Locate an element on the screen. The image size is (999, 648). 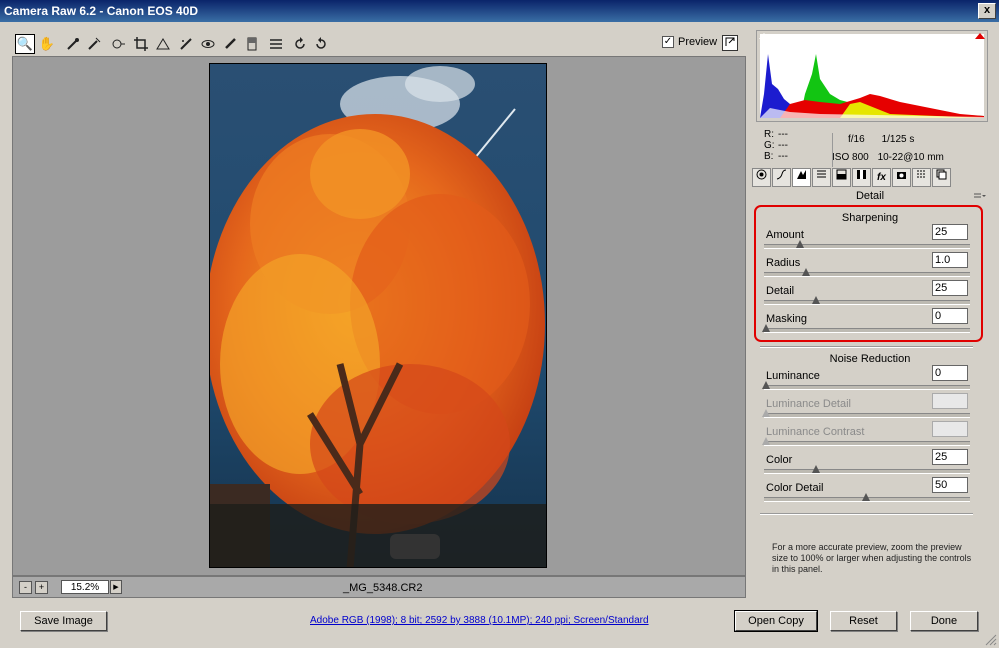
straighten-tool-icon is located at coordinates (163, 44).